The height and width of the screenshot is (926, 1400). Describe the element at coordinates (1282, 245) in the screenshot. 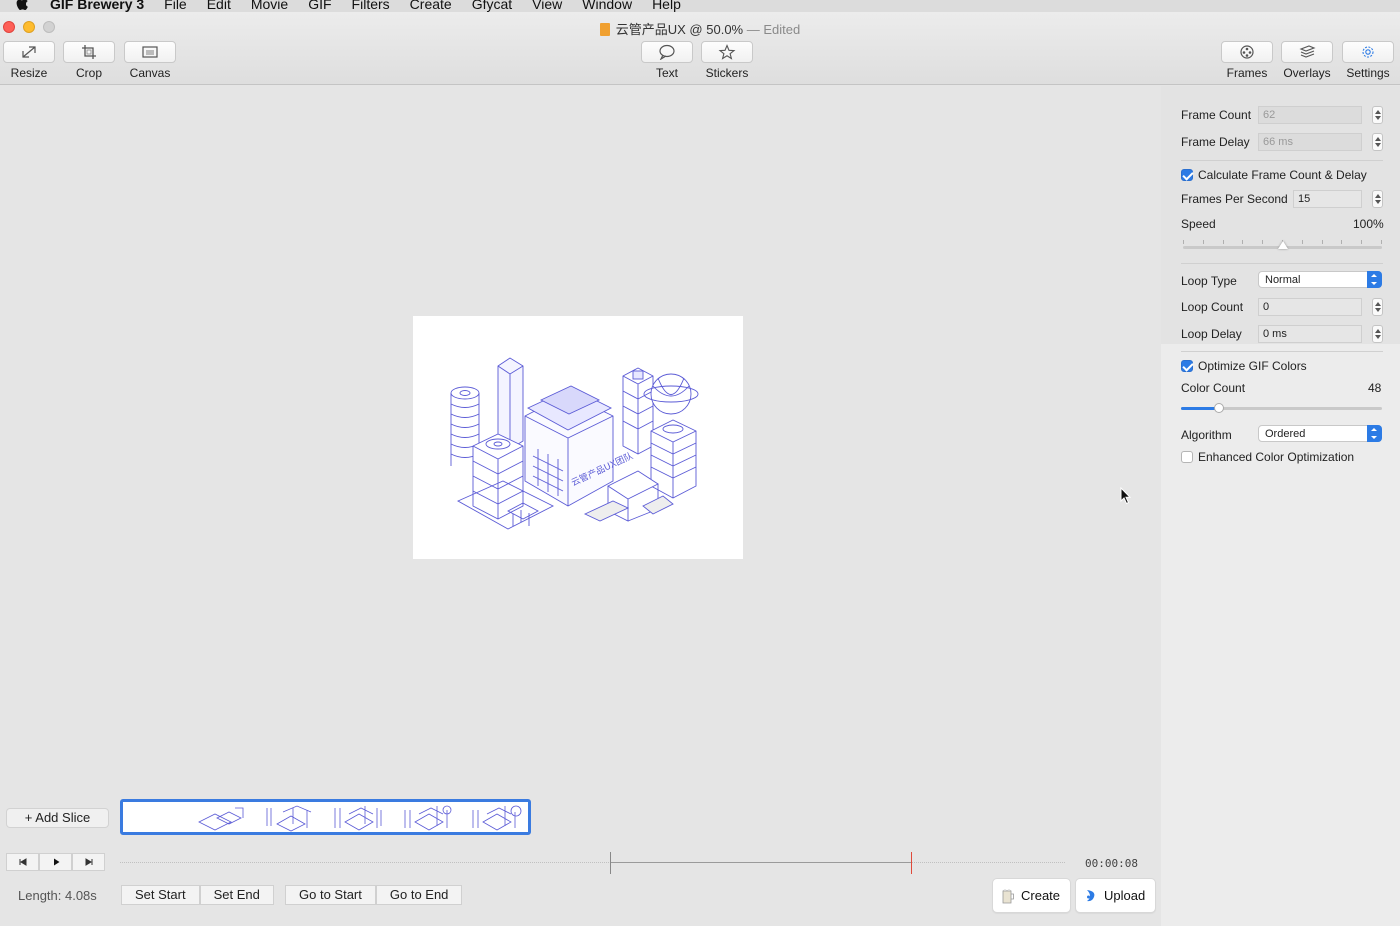

I see `speed-slider-knob` at that location.